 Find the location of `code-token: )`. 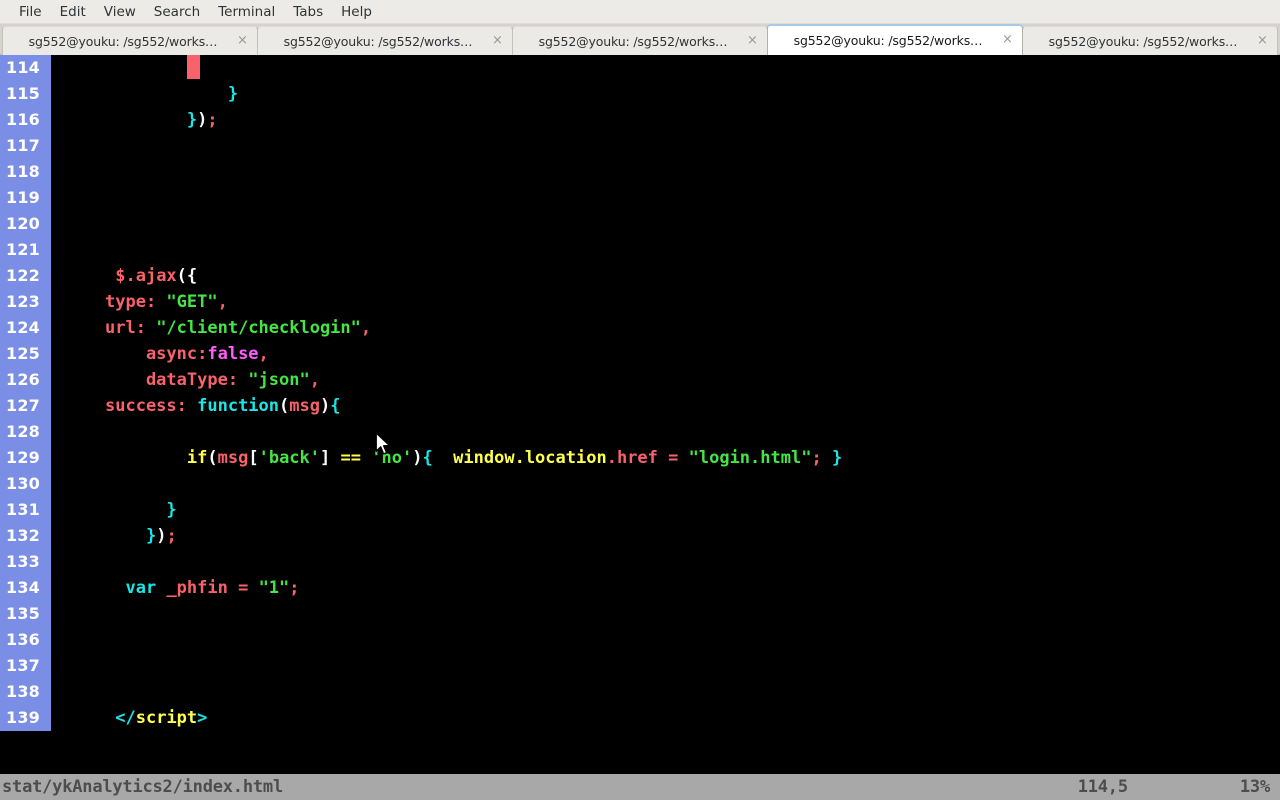

code-token: ) is located at coordinates (325, 406).